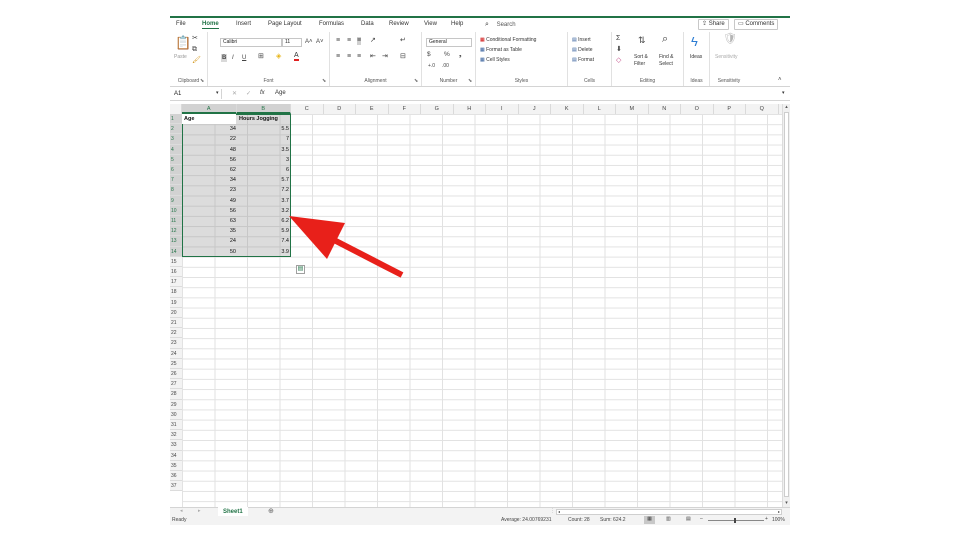  I want to click on scroll-left-icon: ◂, so click(559, 511).